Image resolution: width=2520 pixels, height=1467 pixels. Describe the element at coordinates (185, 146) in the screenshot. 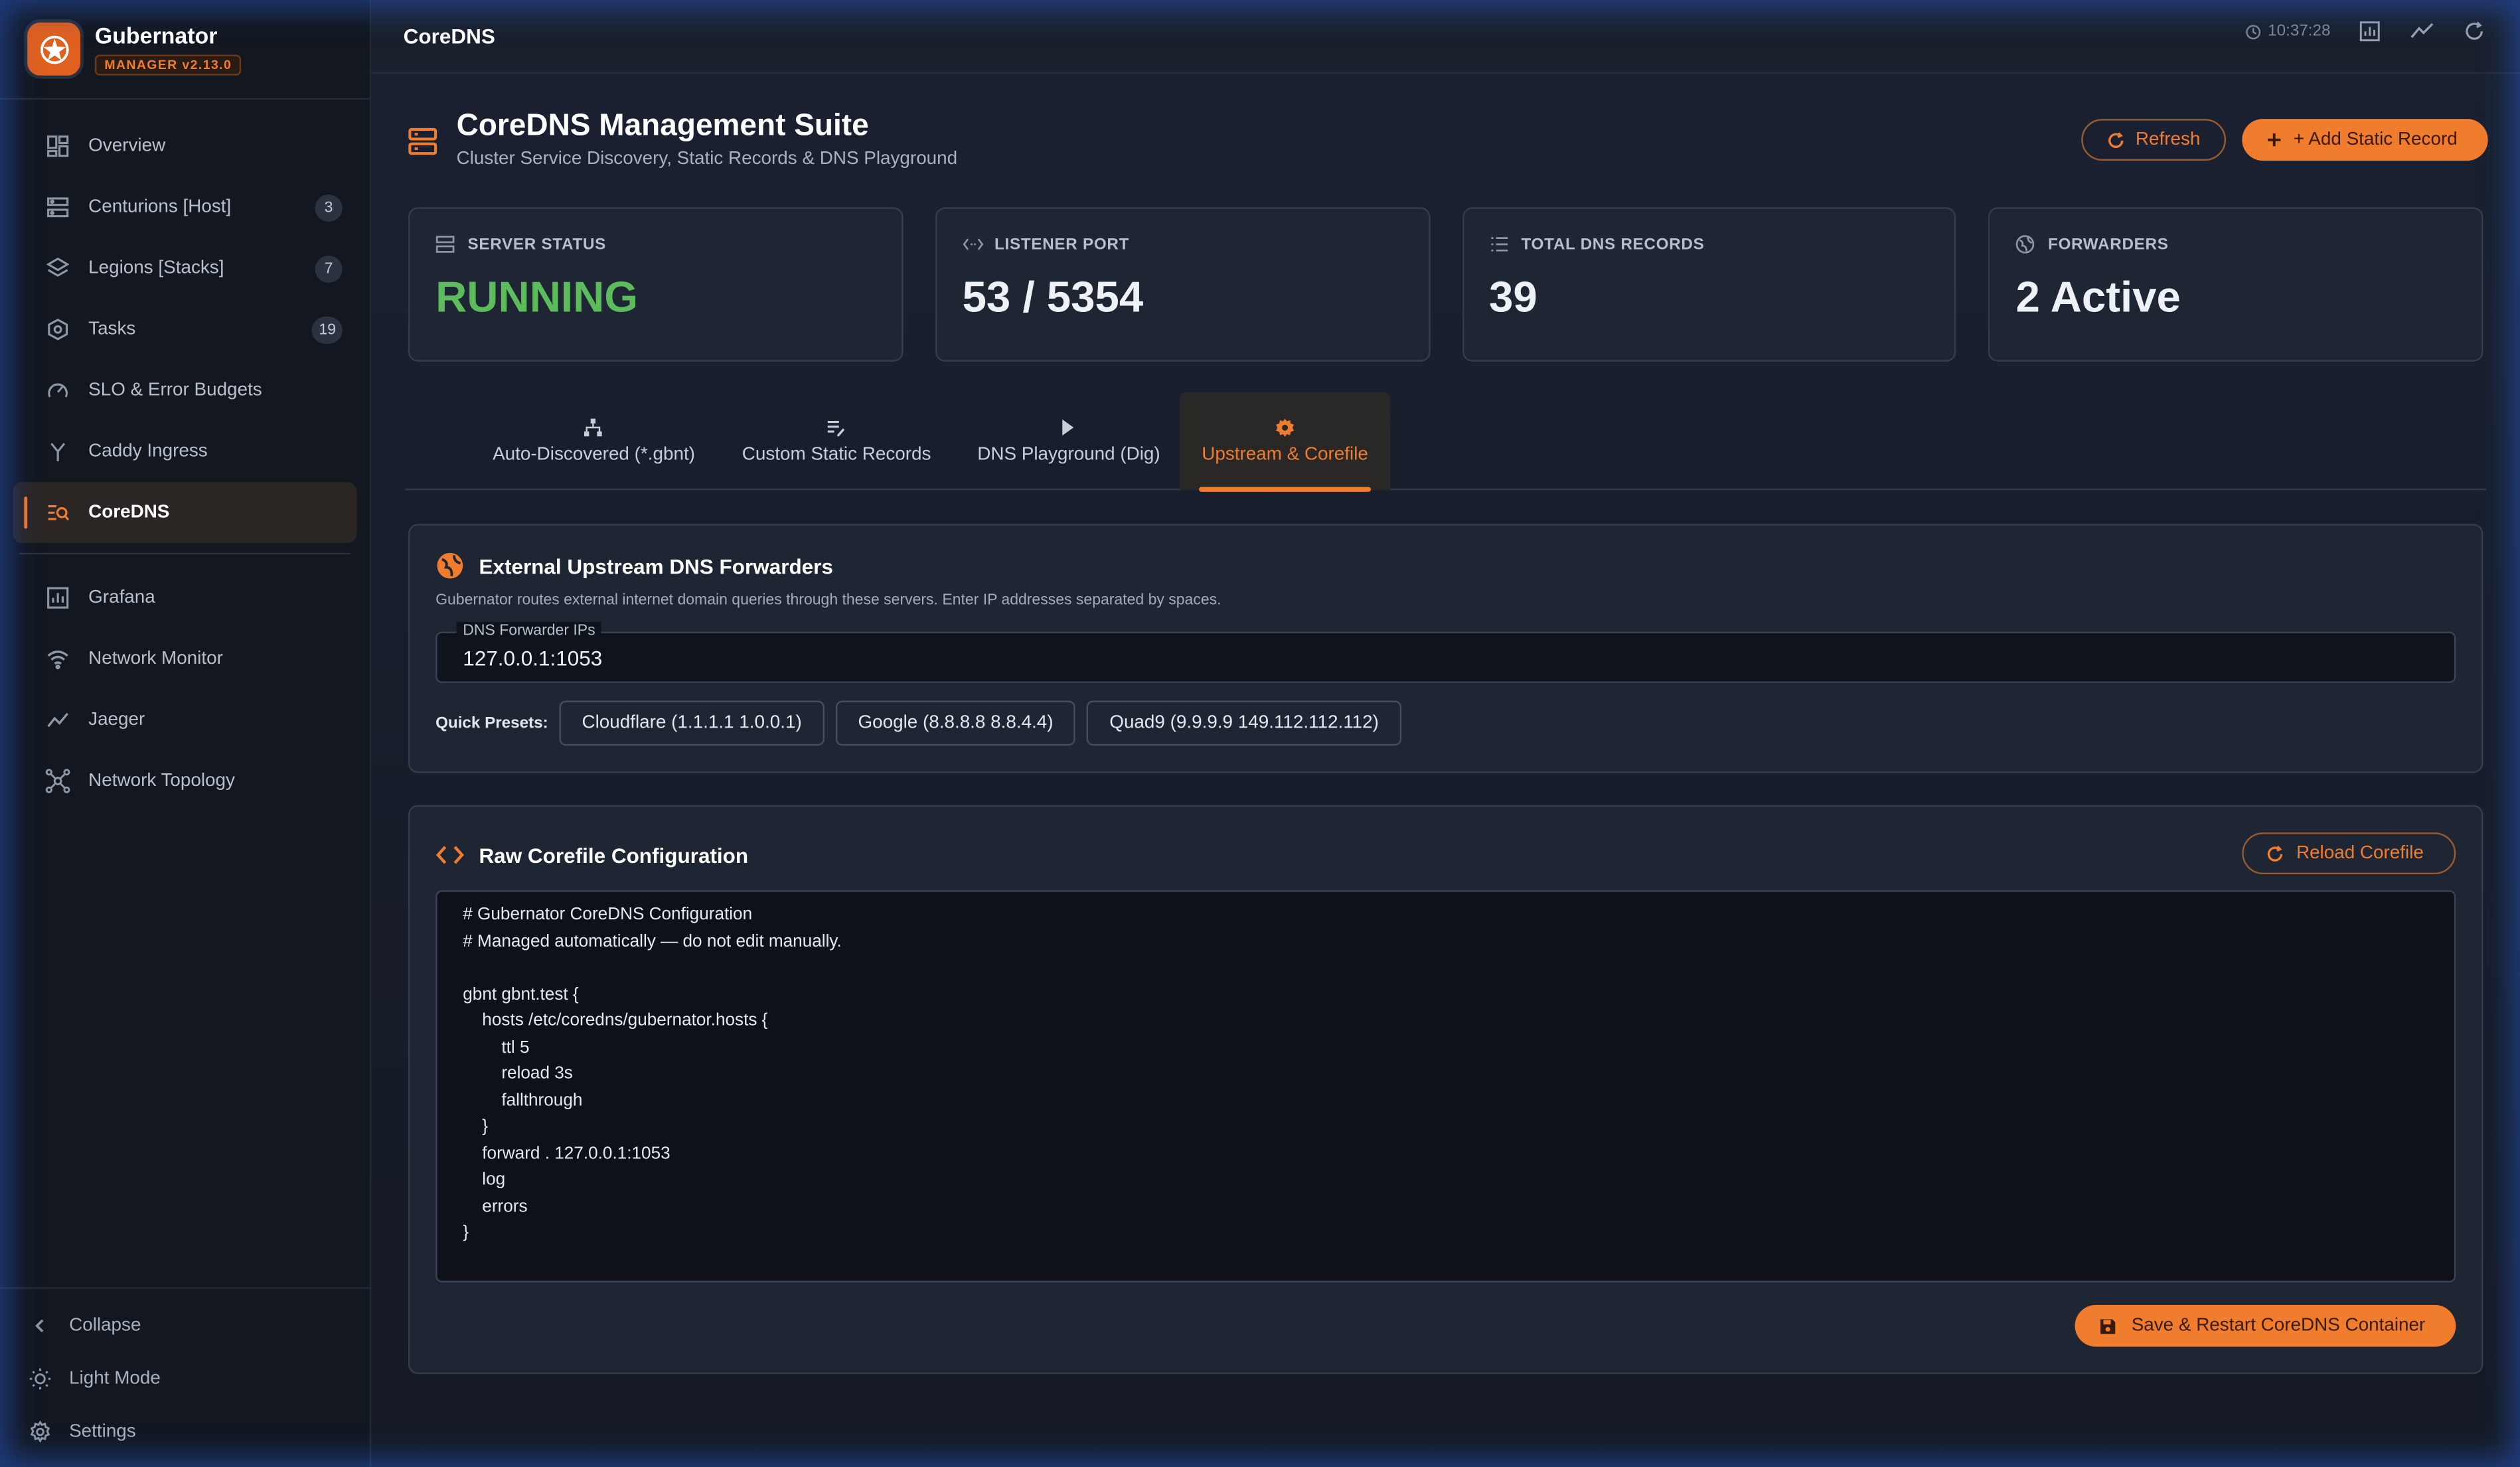

I see `sidebar-item-overview: Overview` at that location.